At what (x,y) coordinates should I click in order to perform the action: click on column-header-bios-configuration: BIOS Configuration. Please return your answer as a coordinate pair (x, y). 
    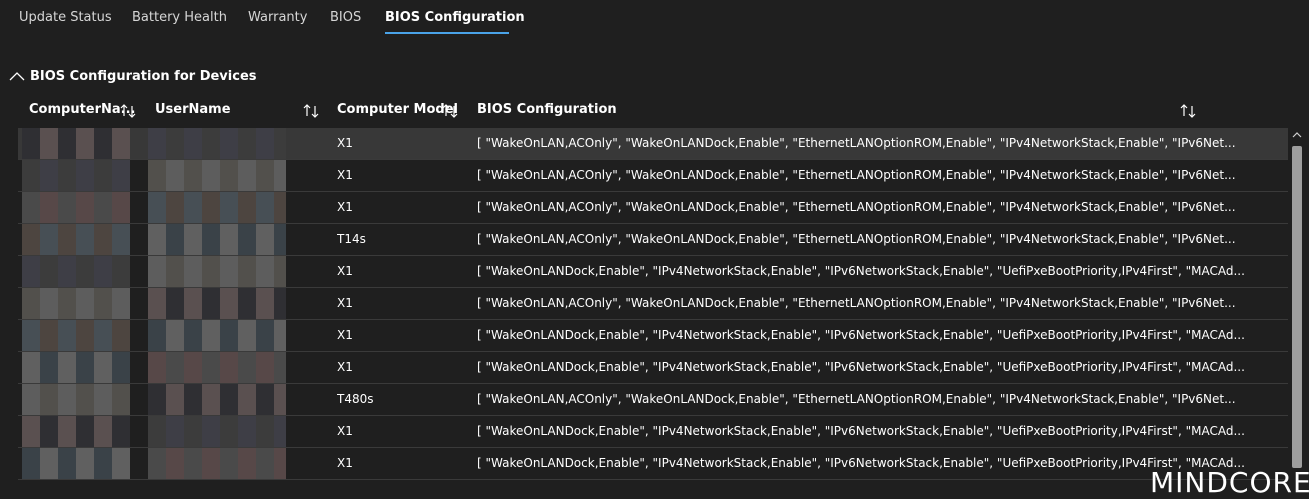
    Looking at the image, I should click on (547, 112).